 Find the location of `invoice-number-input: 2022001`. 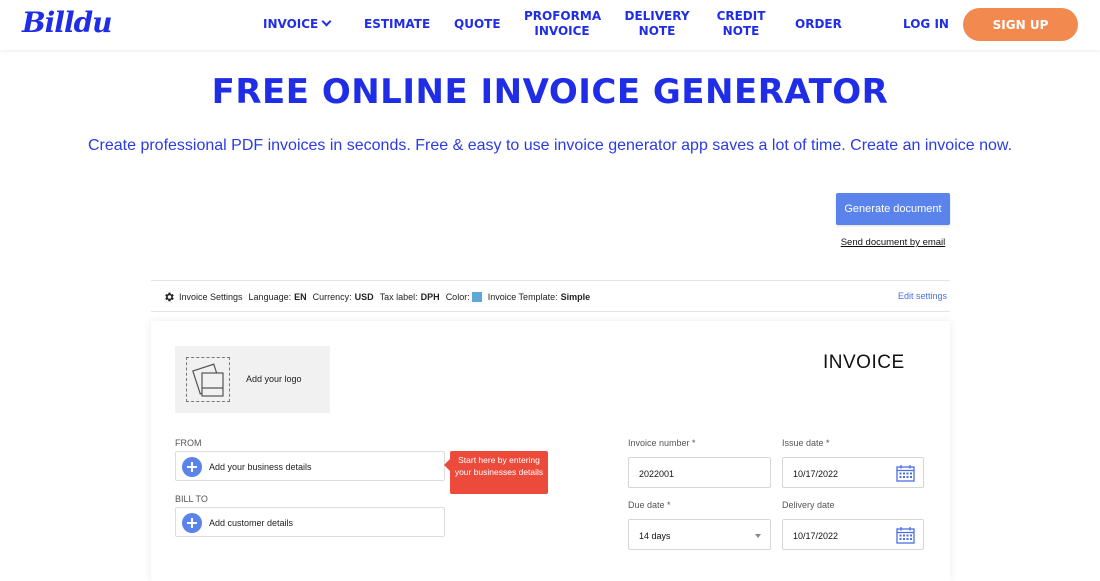

invoice-number-input: 2022001 is located at coordinates (699, 472).